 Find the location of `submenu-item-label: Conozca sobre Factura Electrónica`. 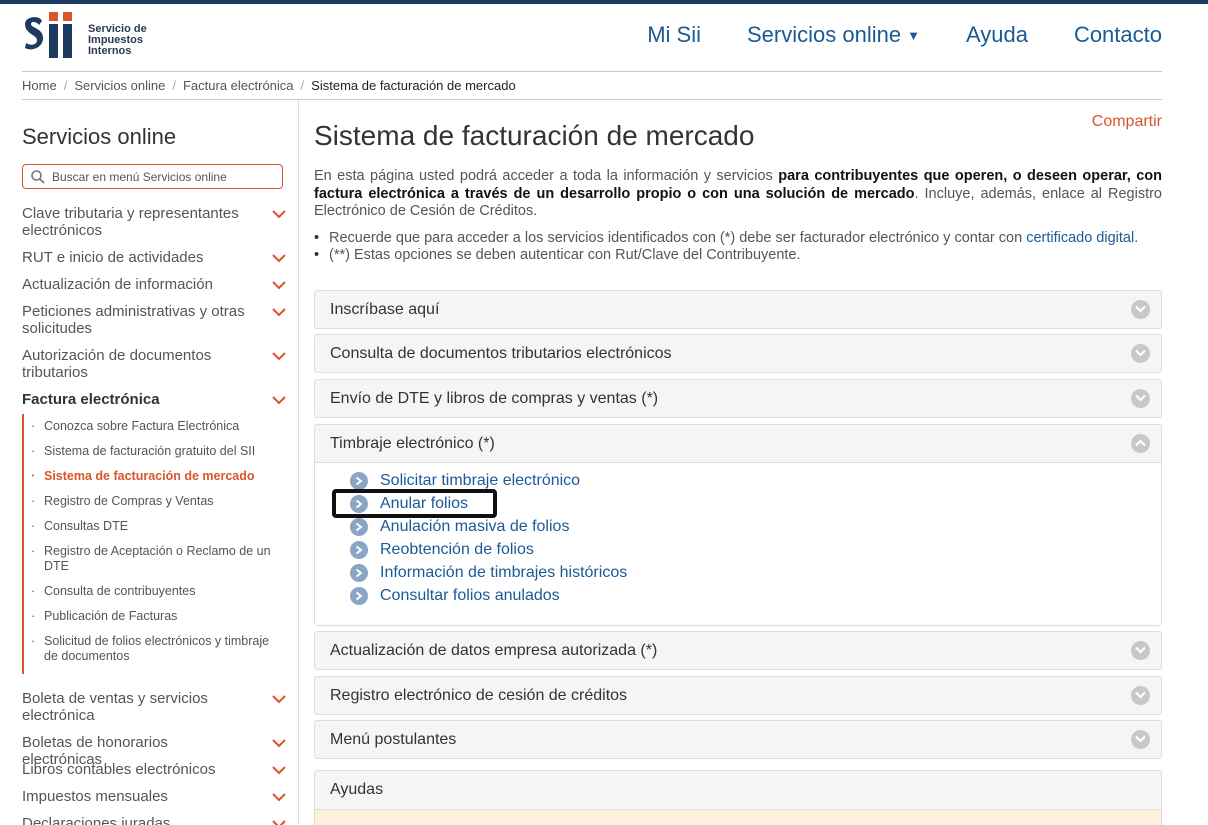

submenu-item-label: Conozca sobre Factura Electrónica is located at coordinates (142, 426).